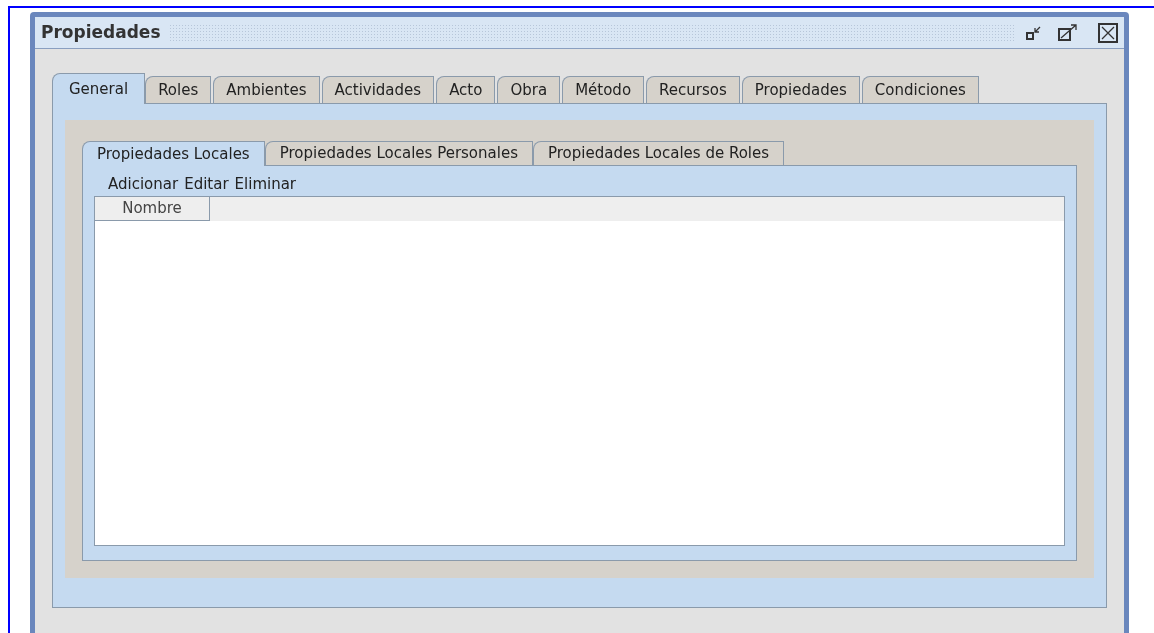 The width and height of the screenshot is (1154, 633). What do you see at coordinates (398, 153) in the screenshot?
I see `subtab: Propiedades Locales Personales` at bounding box center [398, 153].